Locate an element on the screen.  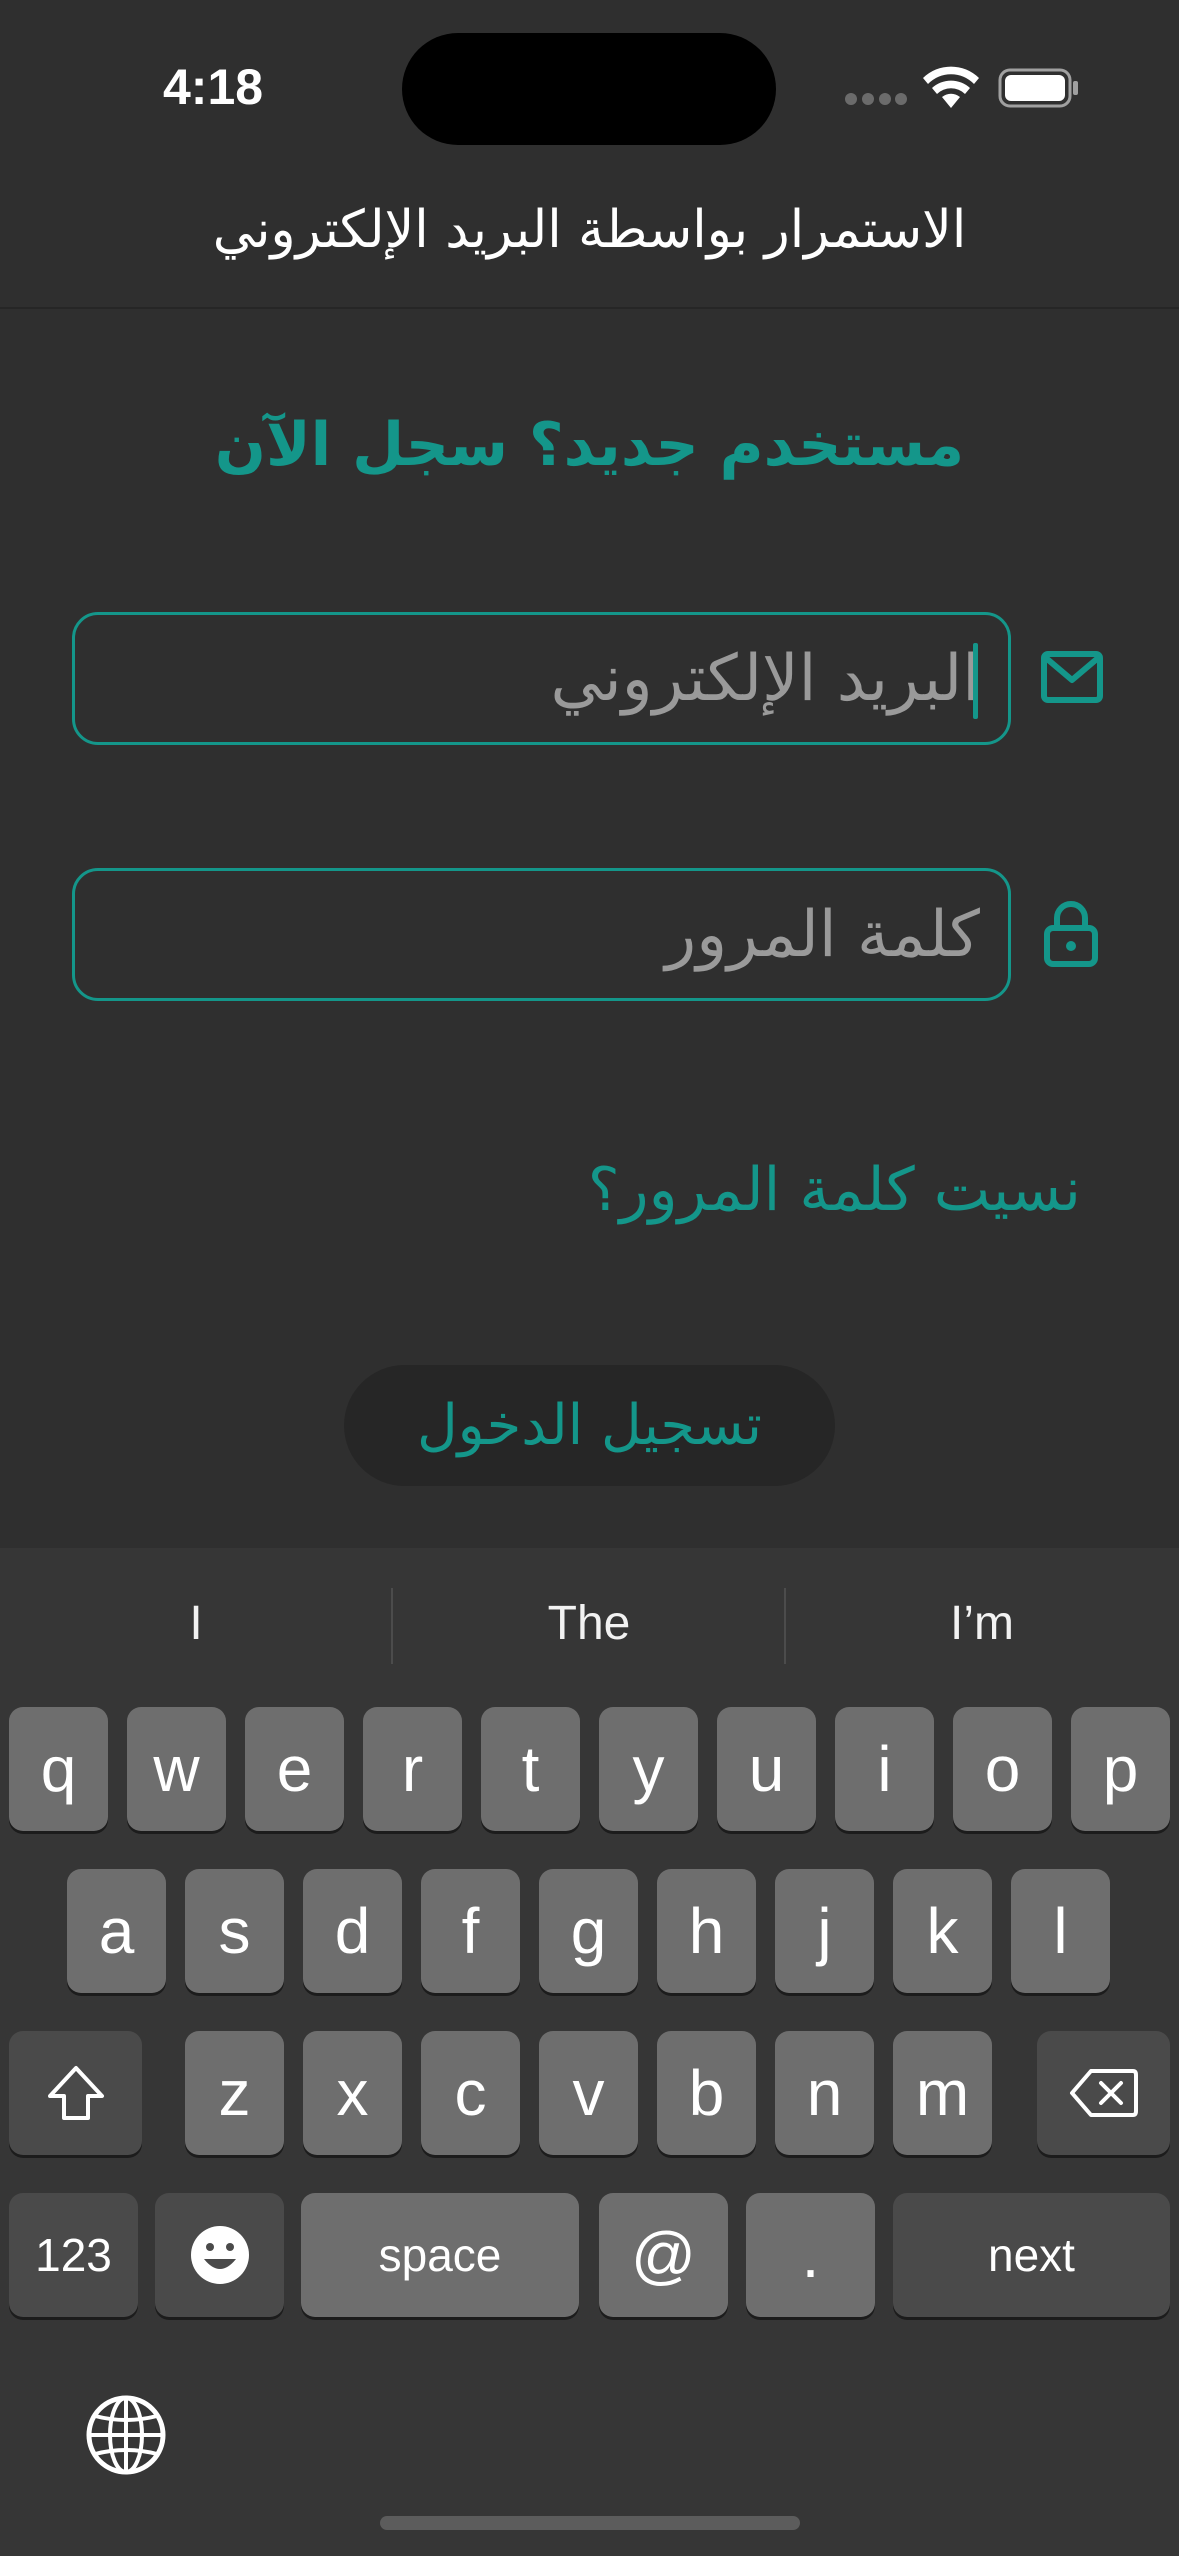
globe-icon is located at coordinates (126, 2435).